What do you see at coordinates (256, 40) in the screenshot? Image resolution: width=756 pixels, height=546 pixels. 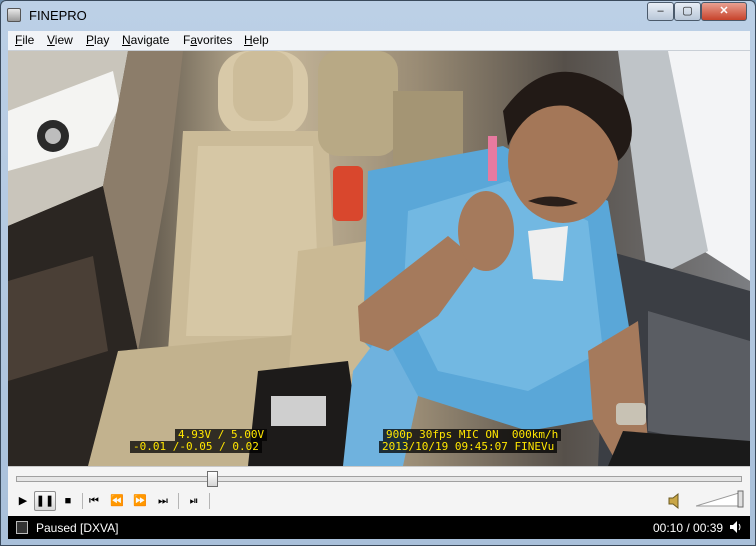 I see `menu-help: Help` at bounding box center [256, 40].